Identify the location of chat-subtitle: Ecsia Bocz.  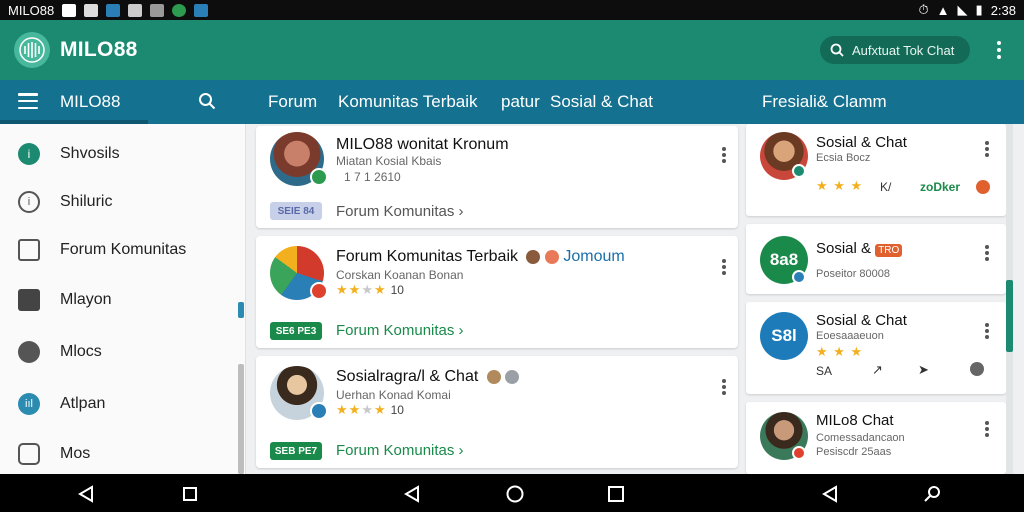
(843, 158).